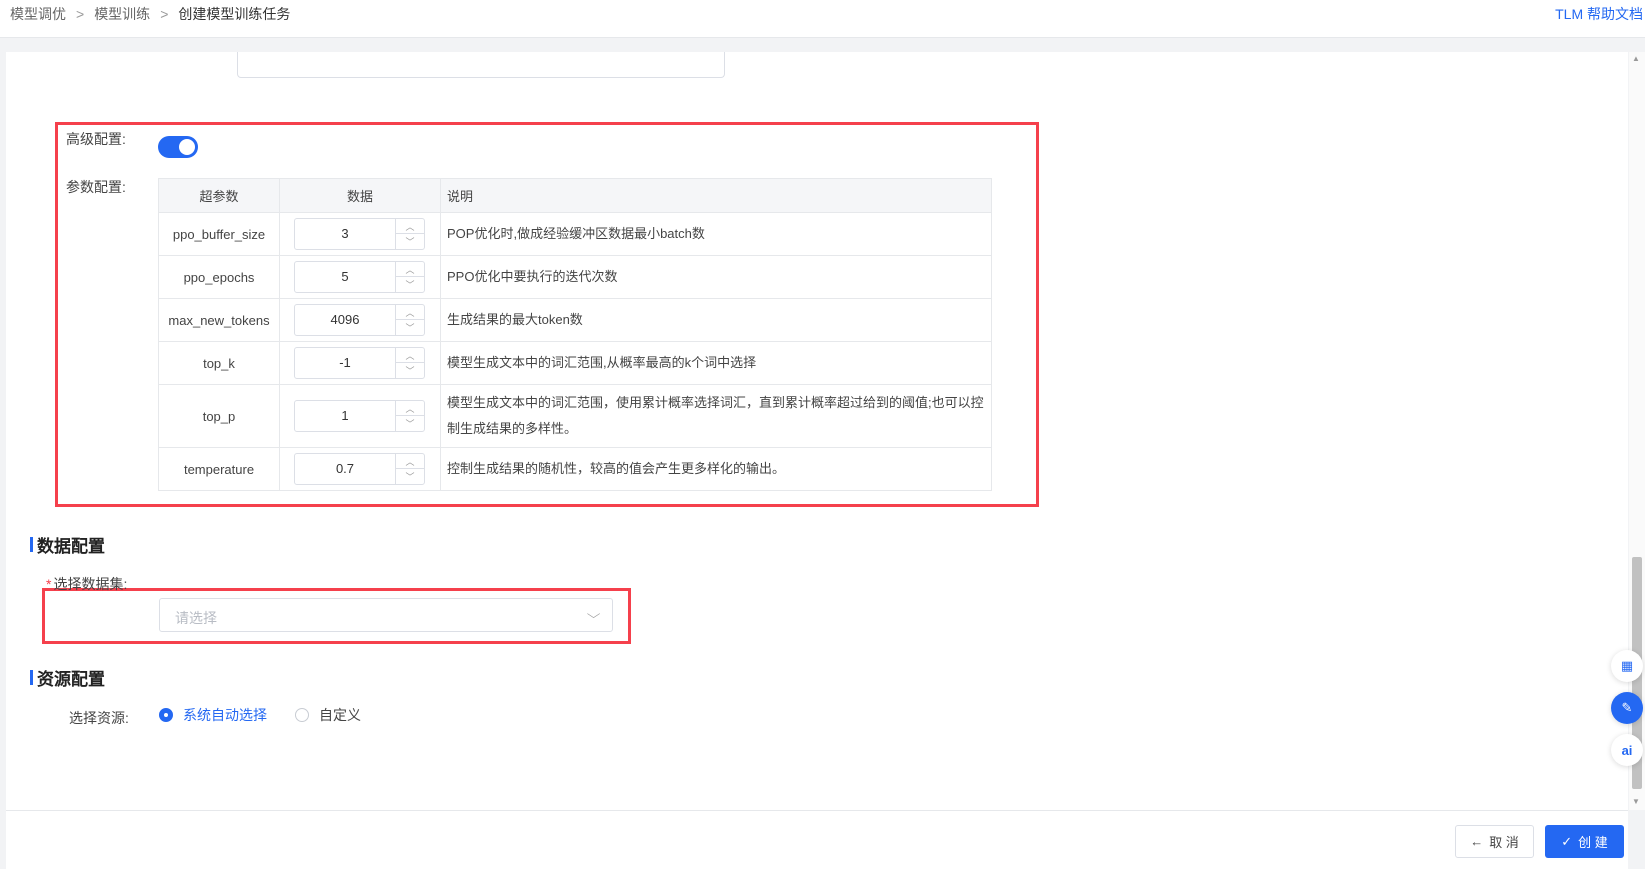  What do you see at coordinates (71, 546) in the screenshot?
I see `section-title-text: 数据配置` at bounding box center [71, 546].